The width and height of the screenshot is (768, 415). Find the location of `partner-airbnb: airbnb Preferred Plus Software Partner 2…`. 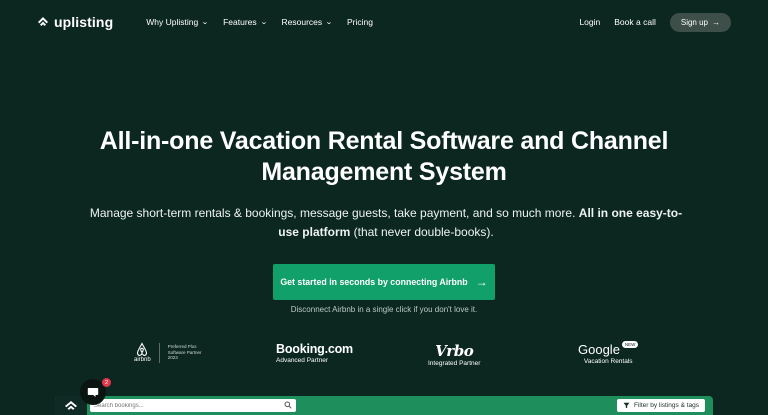

partner-airbnb: airbnb Preferred Plus Software Partner 2… is located at coordinates (167, 352).